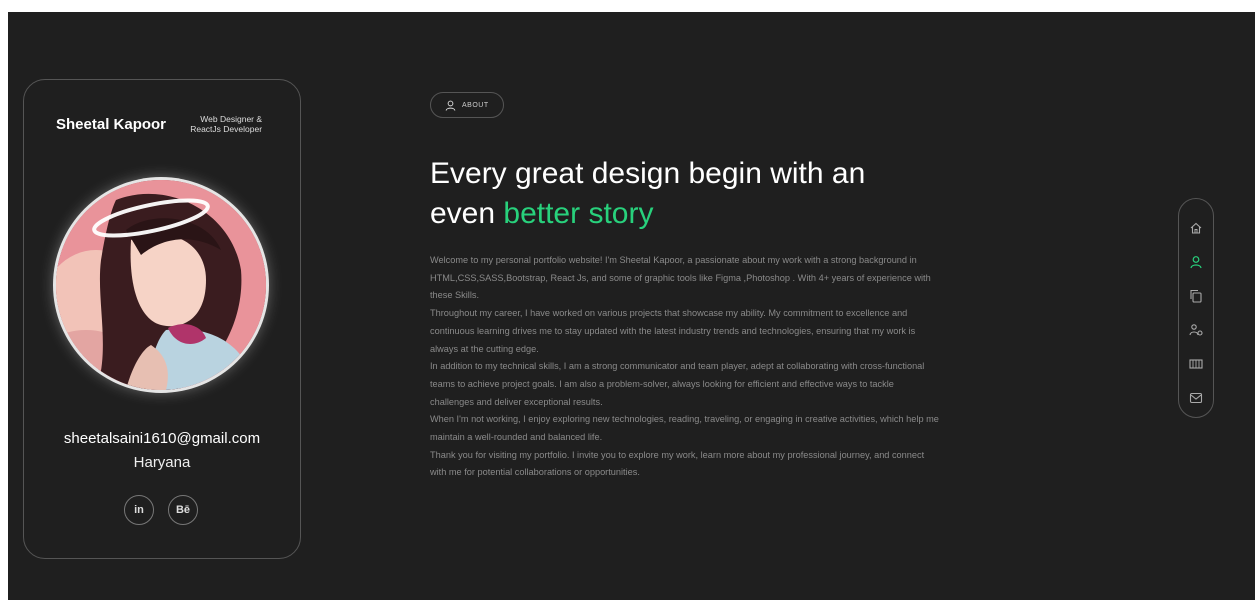 Image resolution: width=1255 pixels, height=600 pixels. I want to click on headline-accent: better story, so click(578, 213).